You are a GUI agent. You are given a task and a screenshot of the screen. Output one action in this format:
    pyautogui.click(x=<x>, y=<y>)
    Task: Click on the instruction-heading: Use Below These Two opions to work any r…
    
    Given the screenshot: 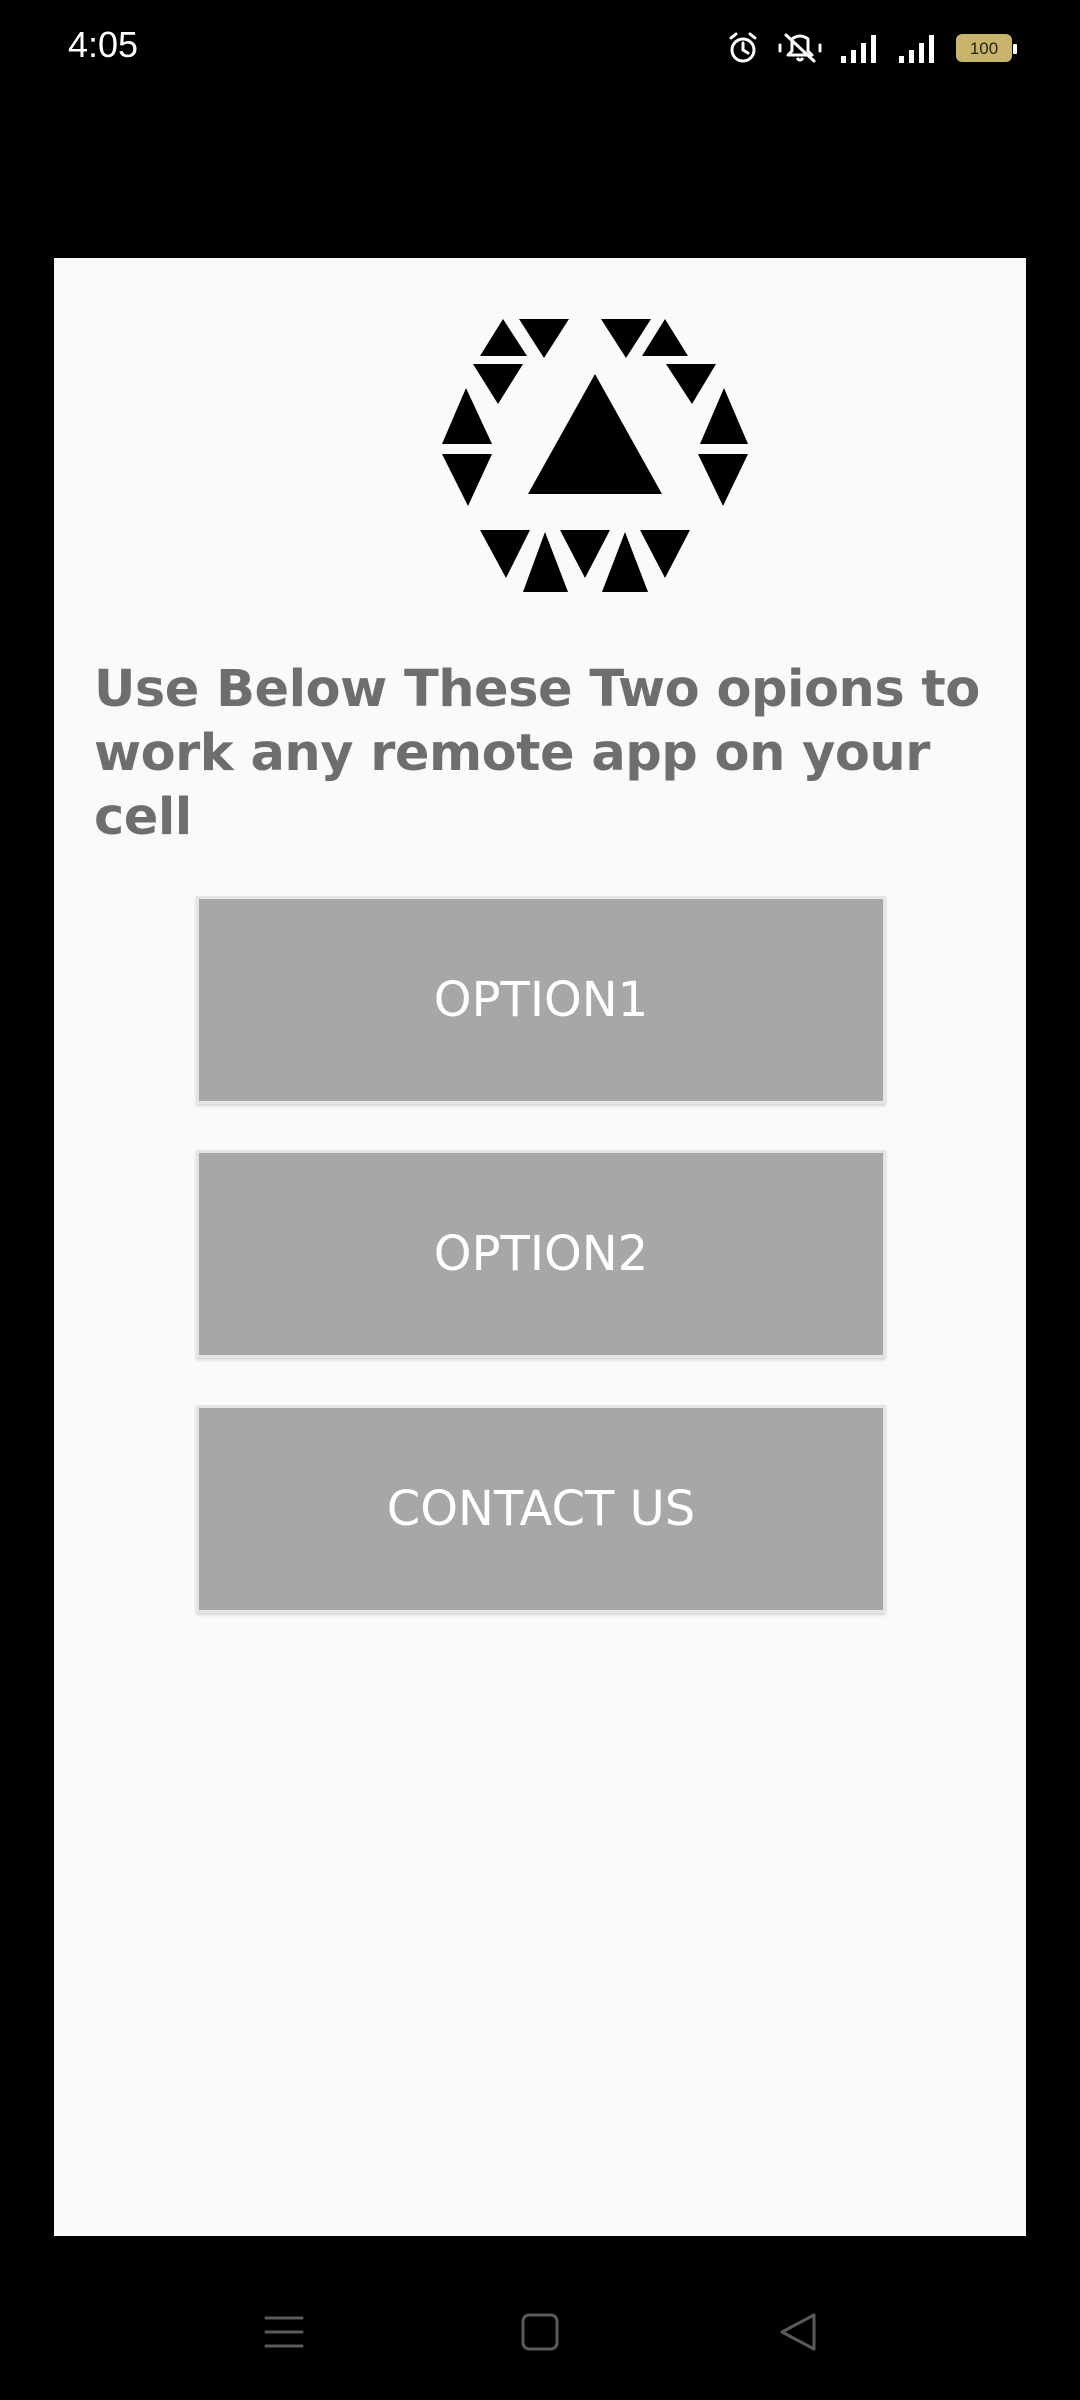 What is the action you would take?
    pyautogui.click(x=537, y=753)
    